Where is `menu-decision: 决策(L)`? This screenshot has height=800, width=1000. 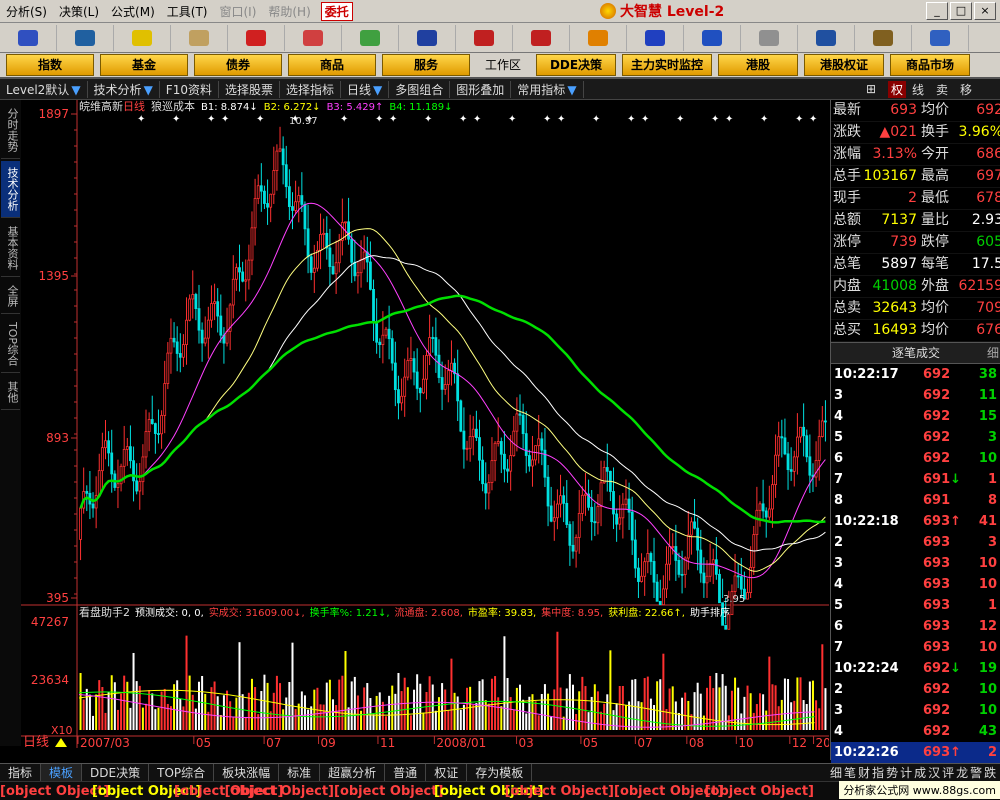
menu-decision: 决策(L) is located at coordinates (79, 11).